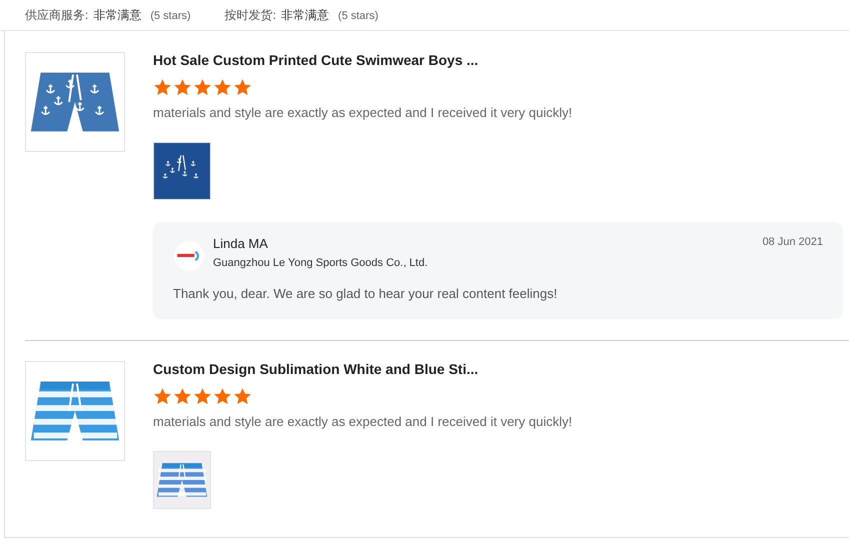 The height and width of the screenshot is (552, 849). What do you see at coordinates (321, 263) in the screenshot?
I see `company-name: Guangzhou Le Yong Sports Goods Co., Ltd.` at bounding box center [321, 263].